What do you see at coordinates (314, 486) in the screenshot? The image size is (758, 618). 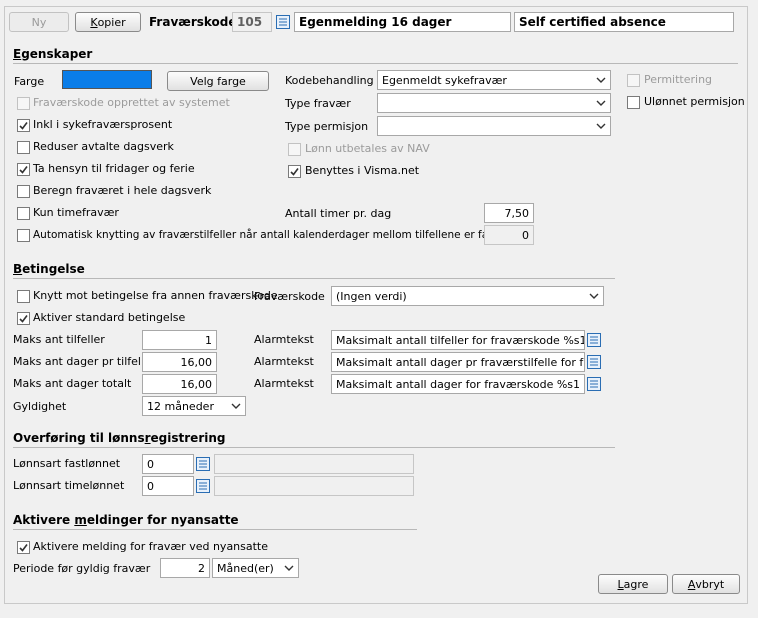 I see `hourly-salary-type-name-field` at bounding box center [314, 486].